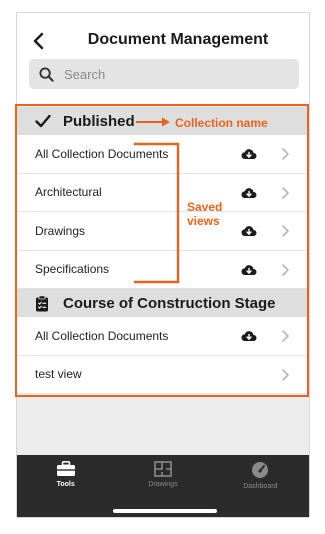 This screenshot has width=325, height=534. I want to click on annotation-saved-views-line2: views, so click(203, 221).